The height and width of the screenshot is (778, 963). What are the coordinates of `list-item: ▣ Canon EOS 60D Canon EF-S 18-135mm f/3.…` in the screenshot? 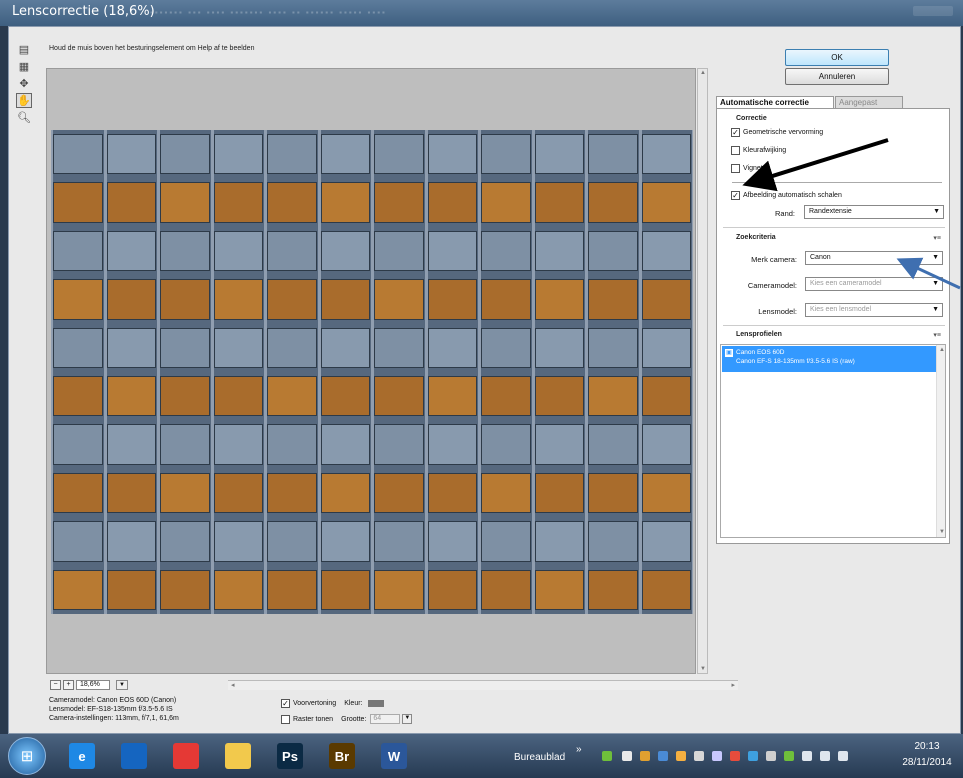 It's located at (829, 359).